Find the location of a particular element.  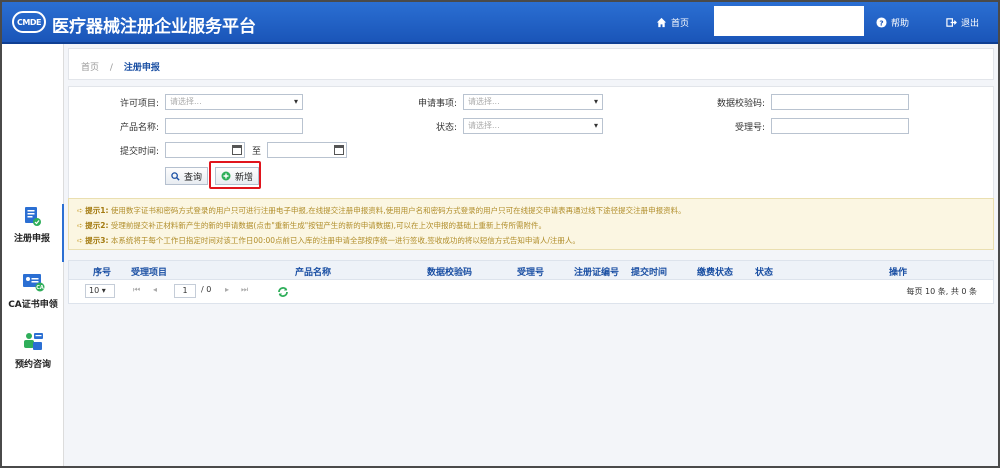

svg-text: CA is located at coordinates (40, 288).